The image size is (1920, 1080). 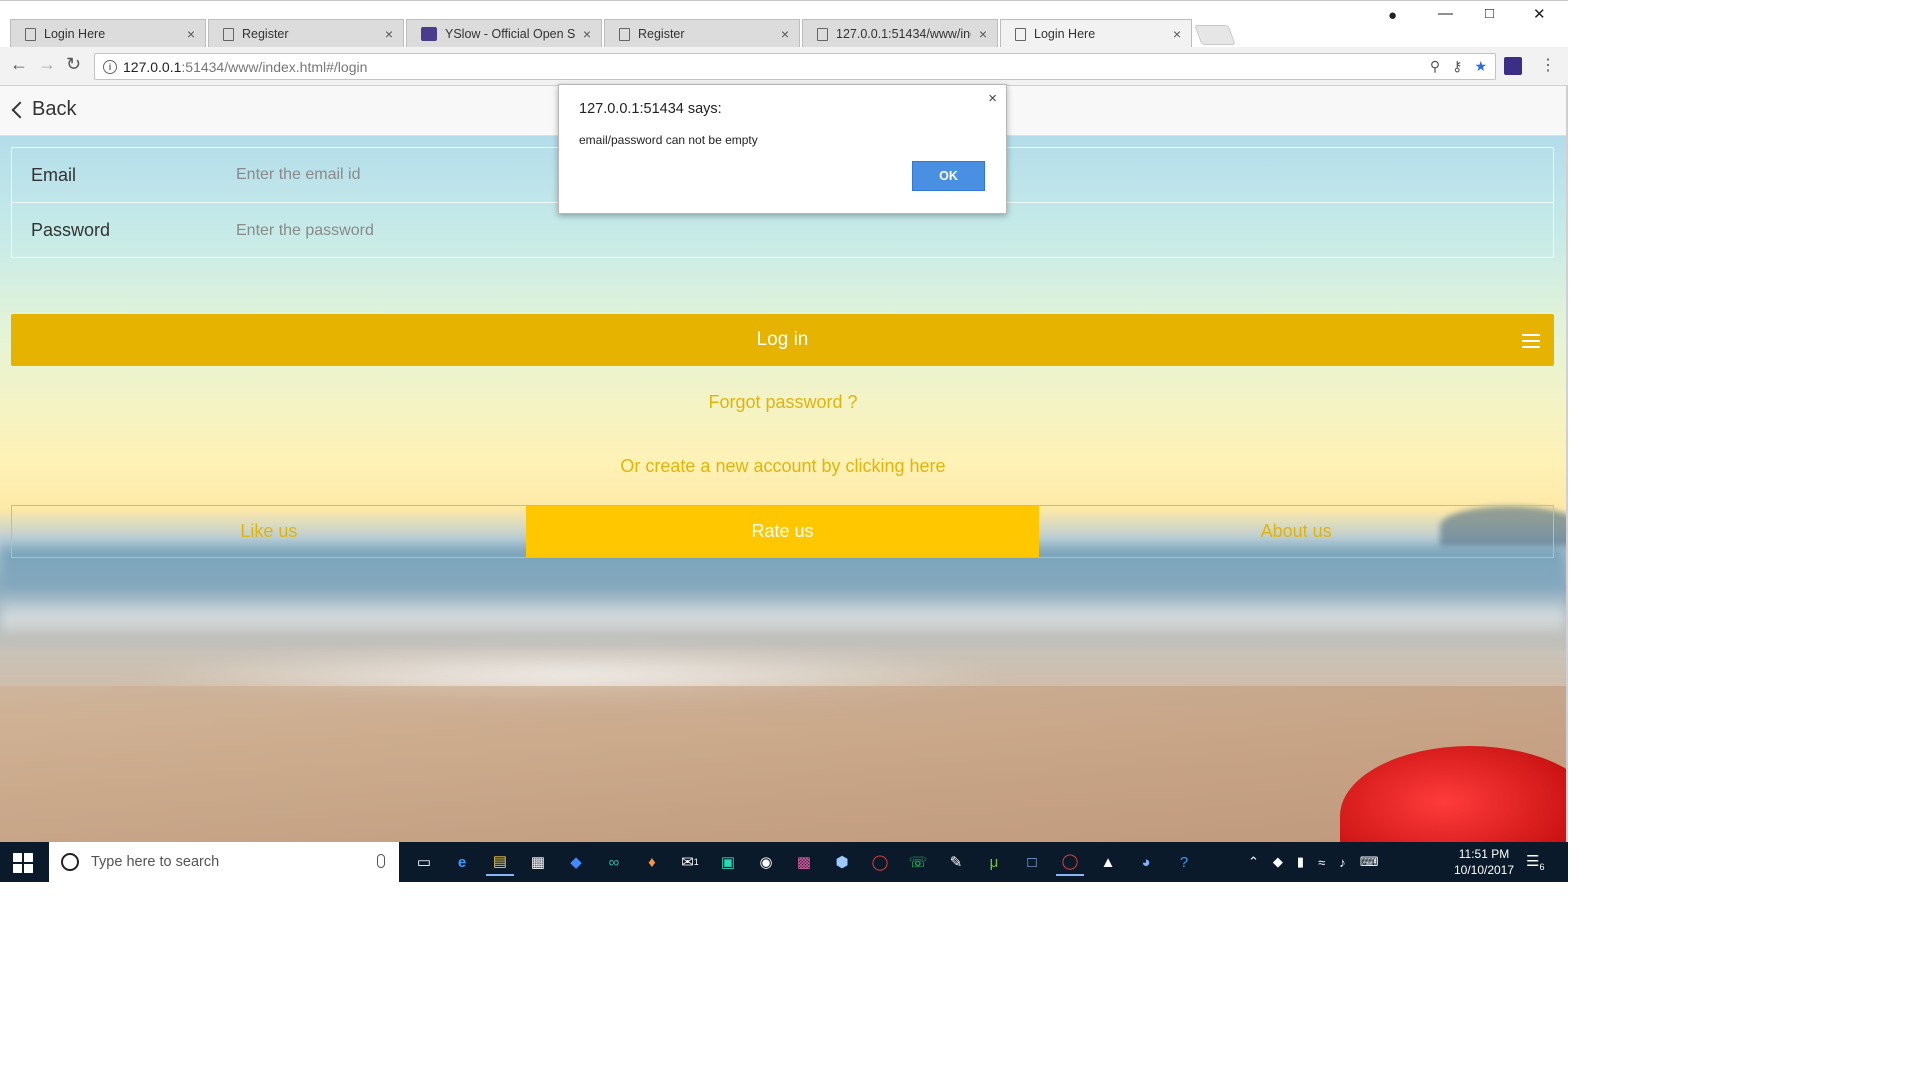 What do you see at coordinates (70, 862) in the screenshot?
I see `cortana-icon` at bounding box center [70, 862].